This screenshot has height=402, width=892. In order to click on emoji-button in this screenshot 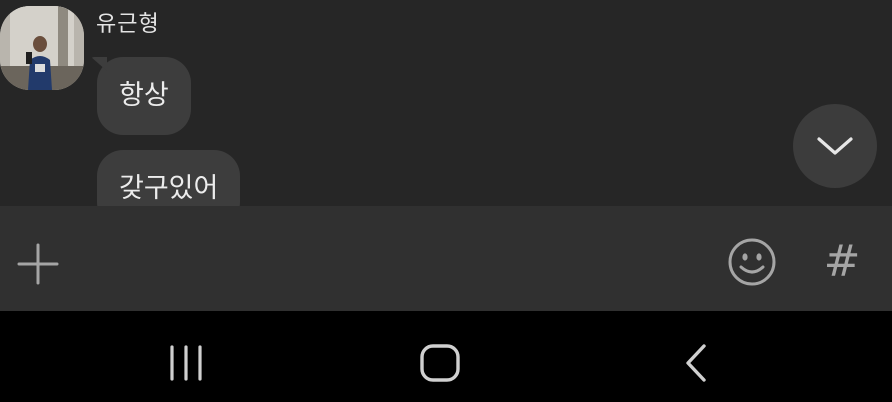, I will do `click(752, 262)`.